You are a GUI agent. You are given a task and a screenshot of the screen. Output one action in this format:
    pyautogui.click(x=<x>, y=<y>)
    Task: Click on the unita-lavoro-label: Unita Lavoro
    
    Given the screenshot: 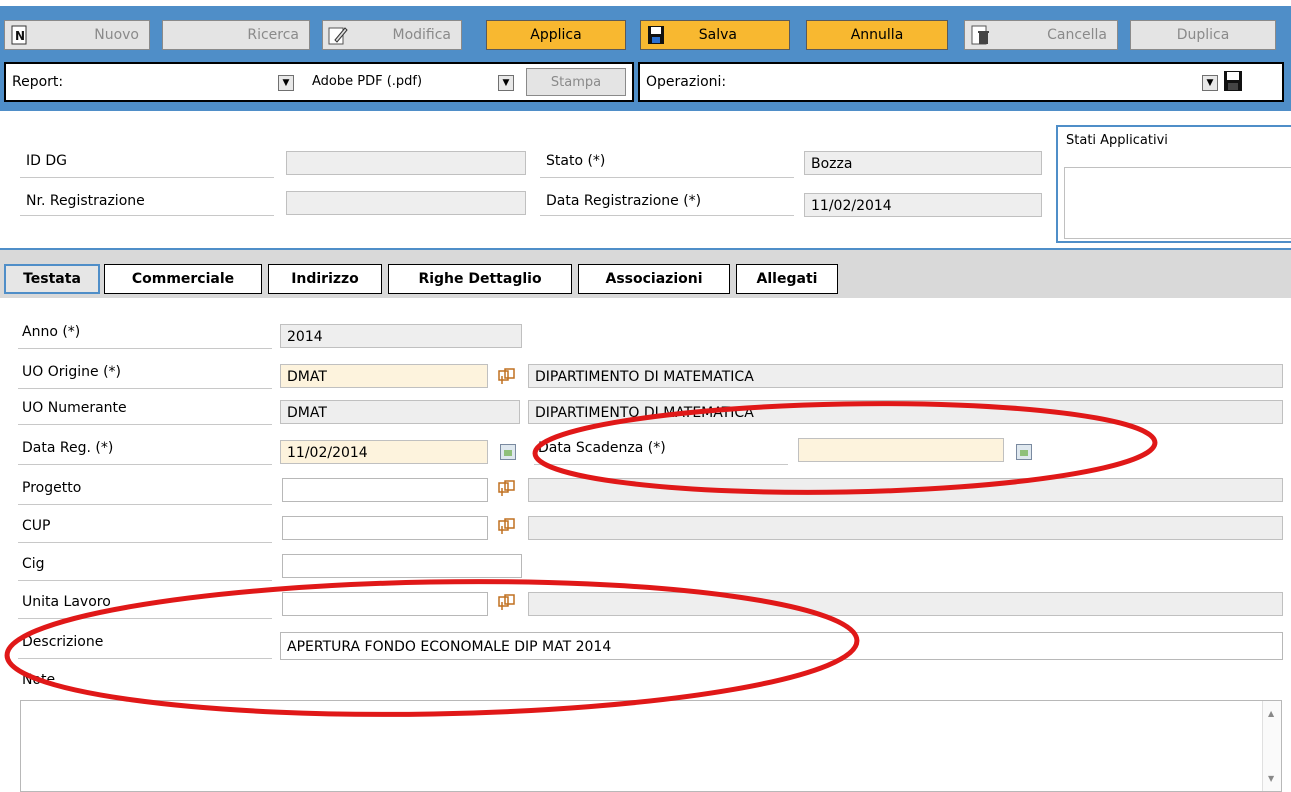 What is the action you would take?
    pyautogui.click(x=66, y=602)
    